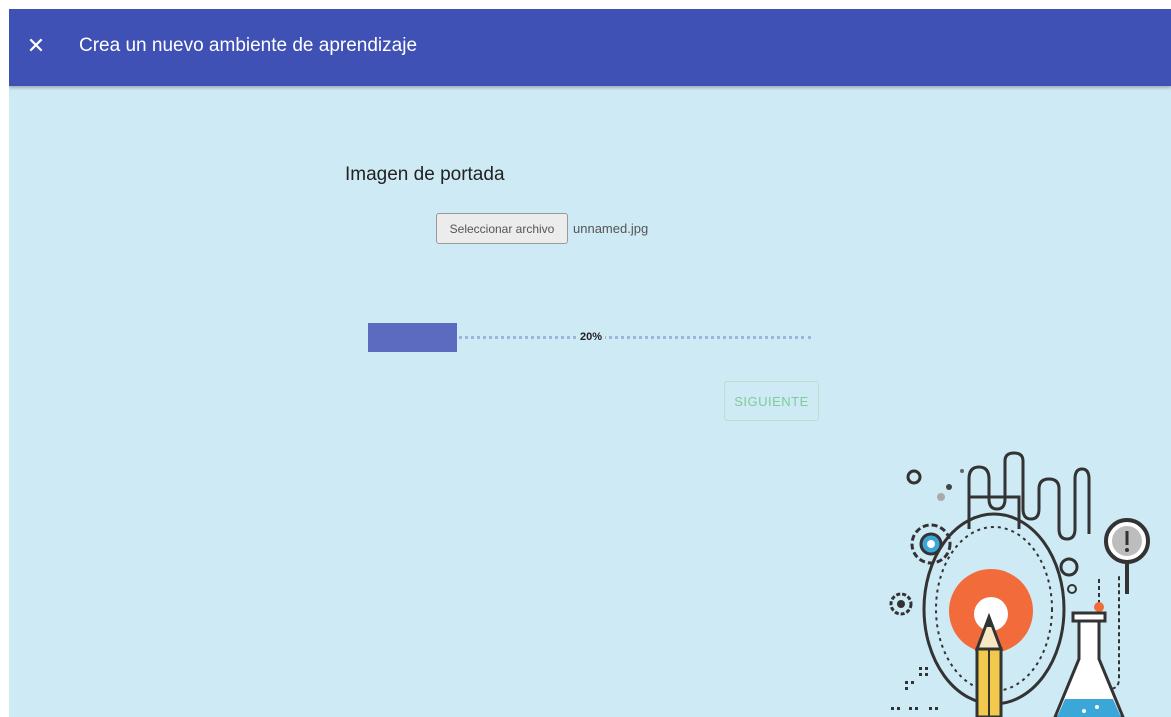  I want to click on drop-icon, so click(1099, 607).